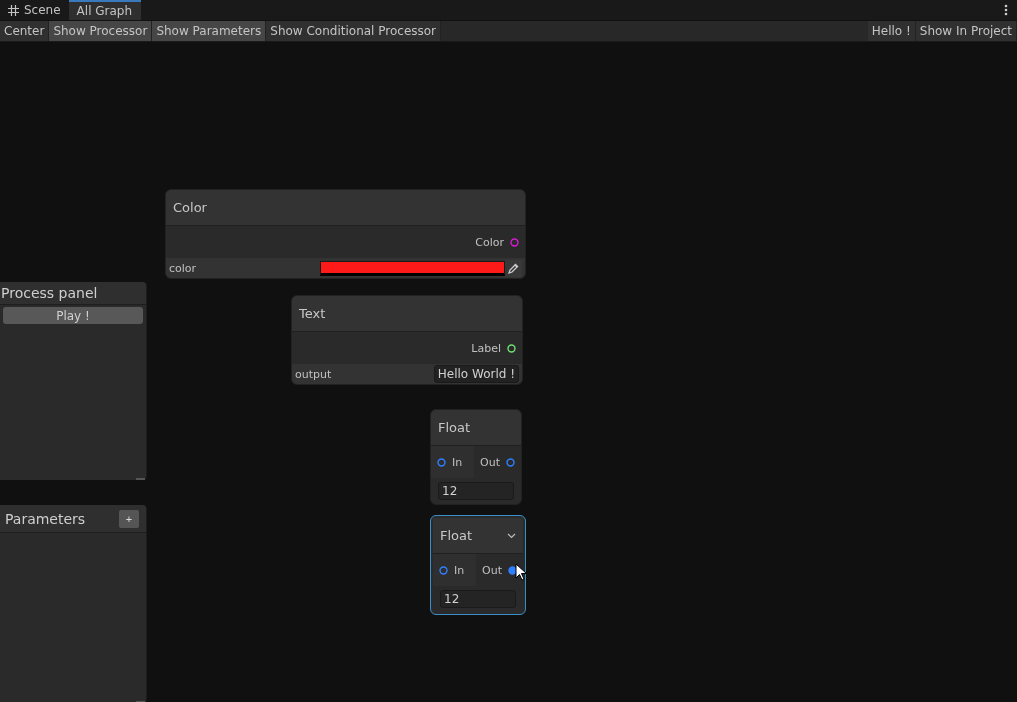 The width and height of the screenshot is (1017, 702). I want to click on add-button: +, so click(129, 518).